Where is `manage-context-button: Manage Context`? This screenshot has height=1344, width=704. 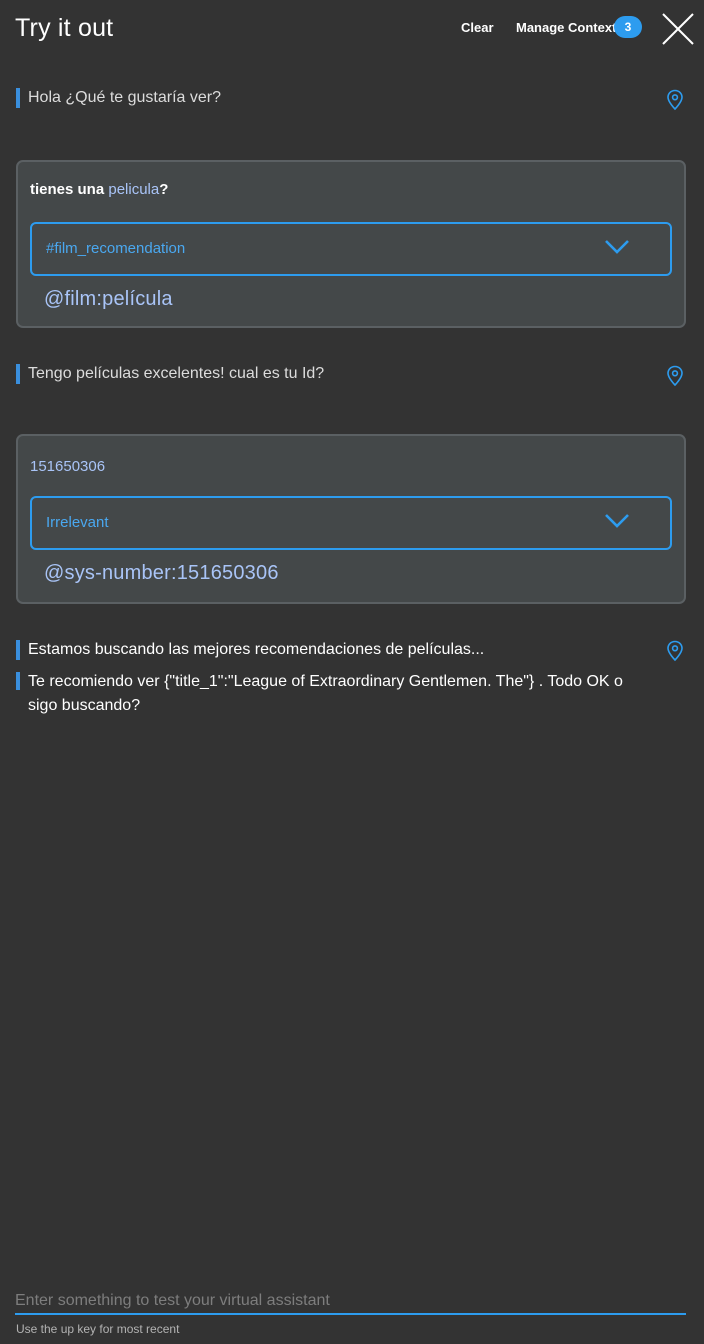
manage-context-button: Manage Context is located at coordinates (566, 27).